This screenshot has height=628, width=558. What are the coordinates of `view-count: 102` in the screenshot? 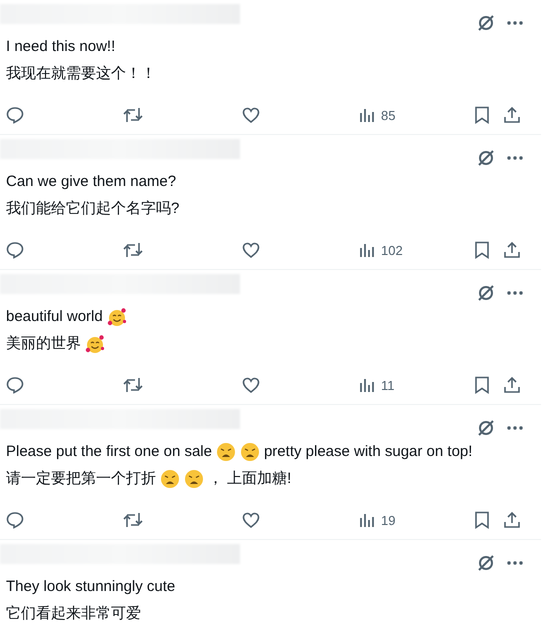 It's located at (392, 250).